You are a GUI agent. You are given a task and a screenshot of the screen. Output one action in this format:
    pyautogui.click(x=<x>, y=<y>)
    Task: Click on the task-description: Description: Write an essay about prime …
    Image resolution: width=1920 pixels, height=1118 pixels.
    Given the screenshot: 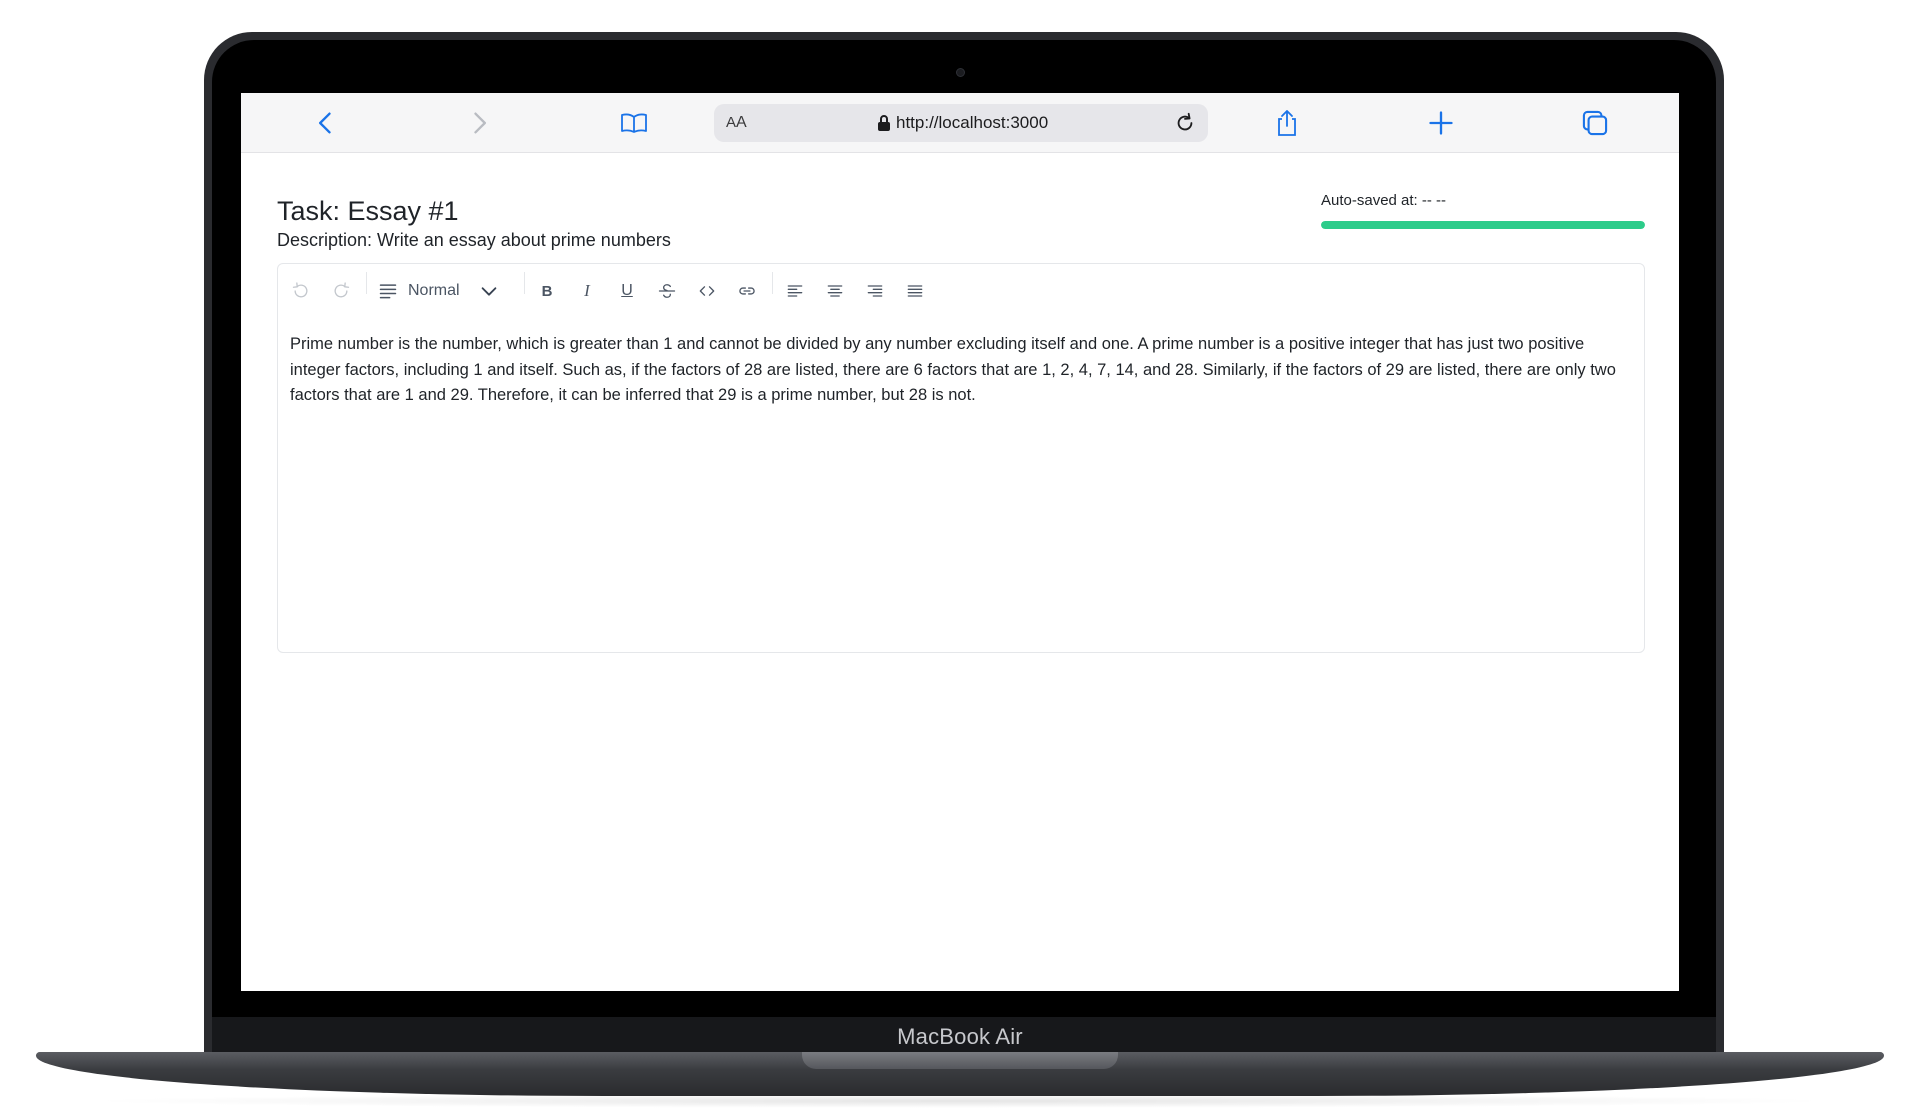 What is the action you would take?
    pyautogui.click(x=474, y=240)
    